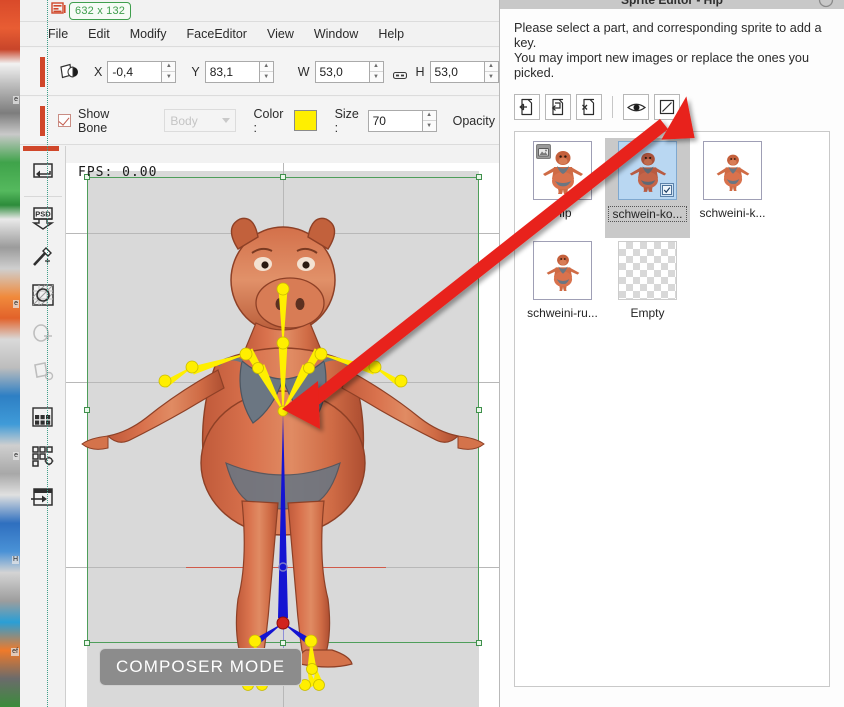  What do you see at coordinates (231, 71) in the screenshot?
I see `y-input: 83,1` at bounding box center [231, 71].